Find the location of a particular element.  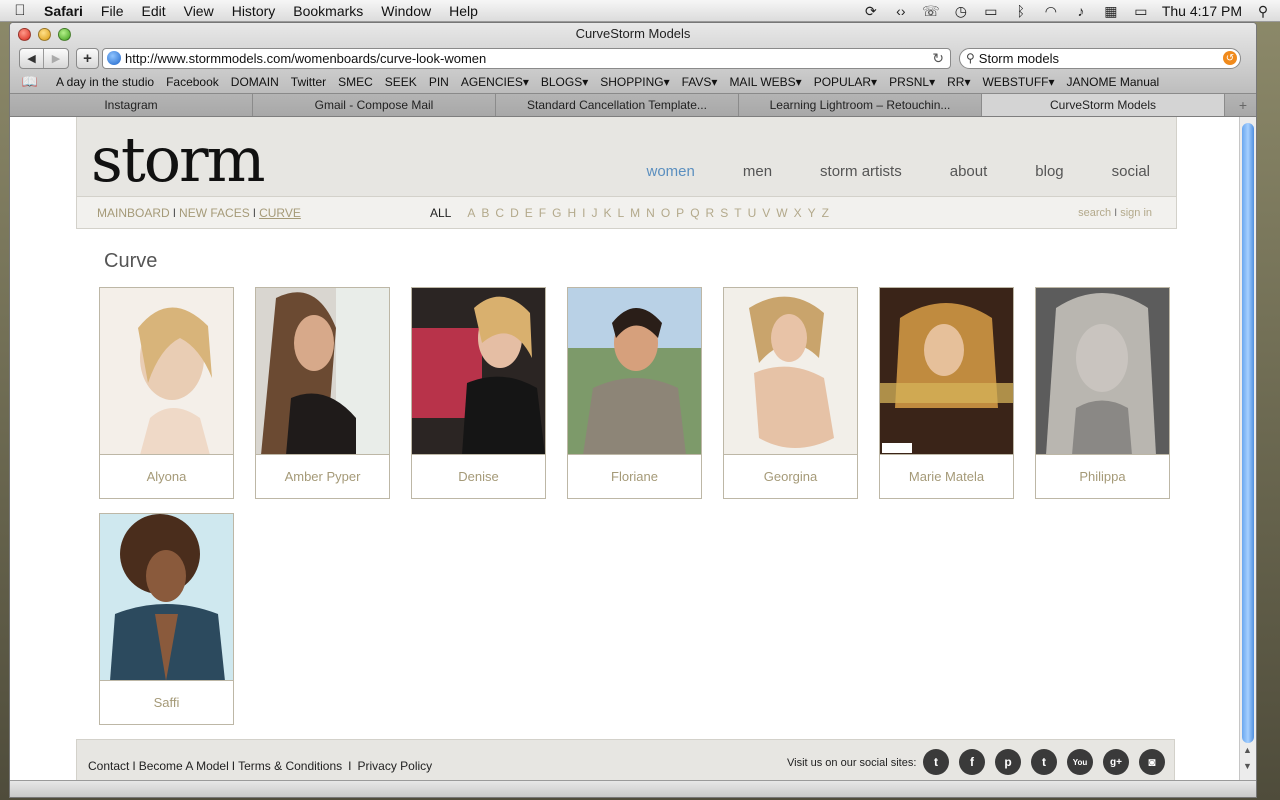

model-name: Denise is located at coordinates (478, 476).